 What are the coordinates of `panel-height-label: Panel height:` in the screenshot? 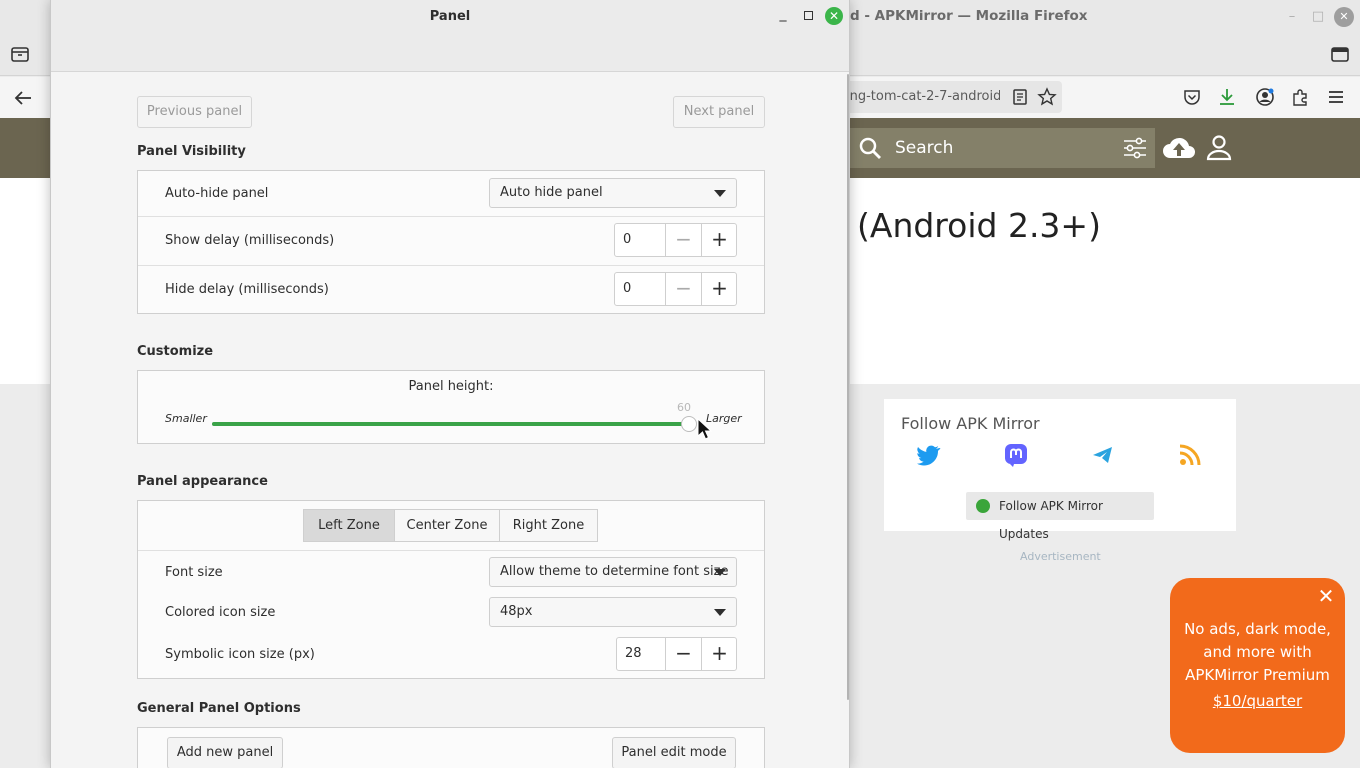 It's located at (451, 386).